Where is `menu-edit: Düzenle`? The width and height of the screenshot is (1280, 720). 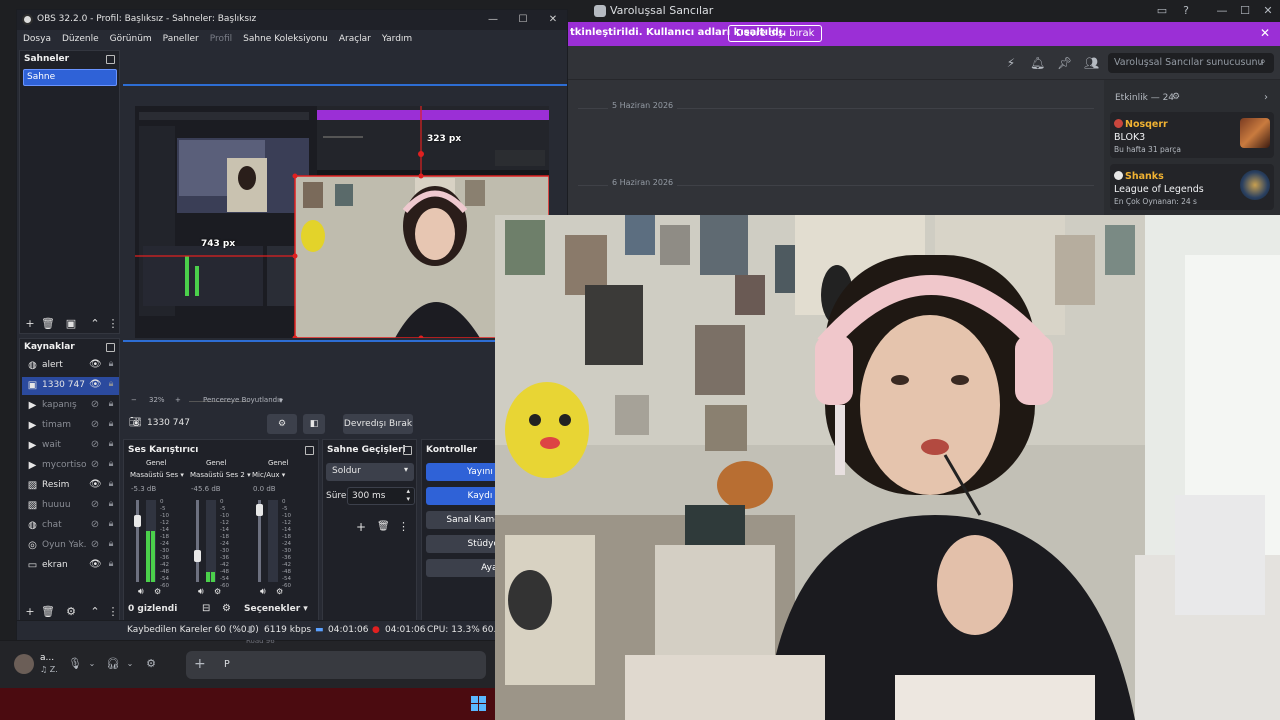
menu-edit: Düzenle is located at coordinates (80, 39).